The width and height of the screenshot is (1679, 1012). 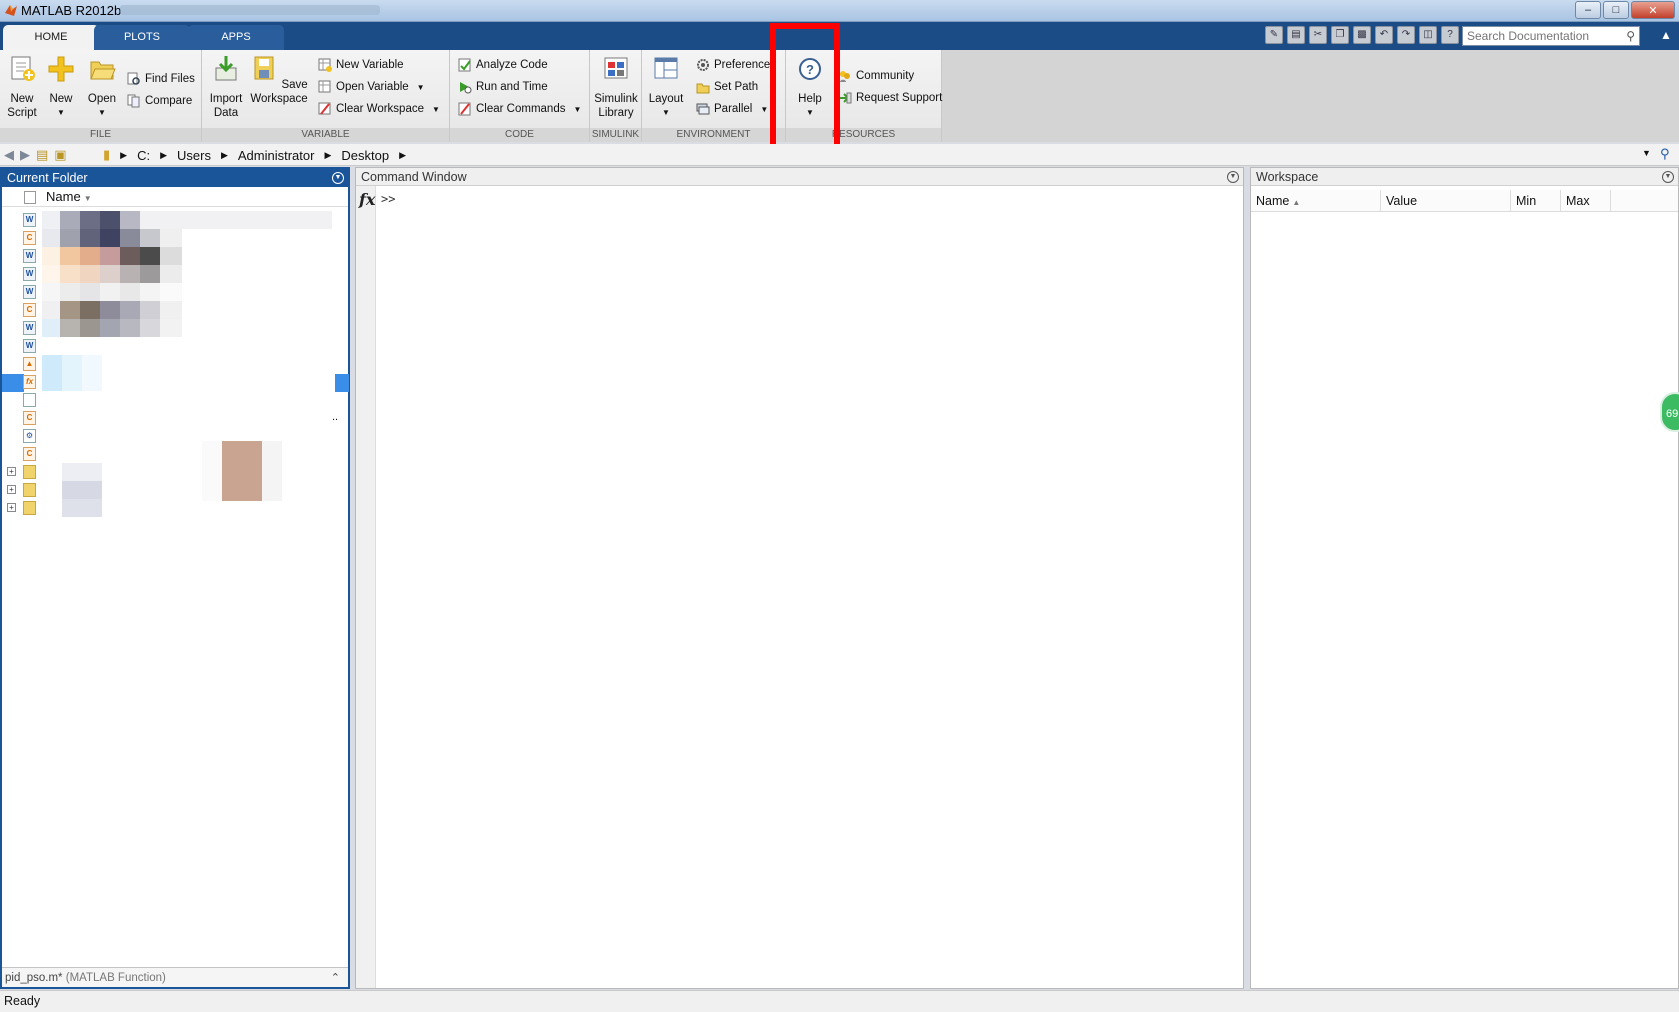 I want to click on import-data-button: Import Data, so click(x=226, y=87).